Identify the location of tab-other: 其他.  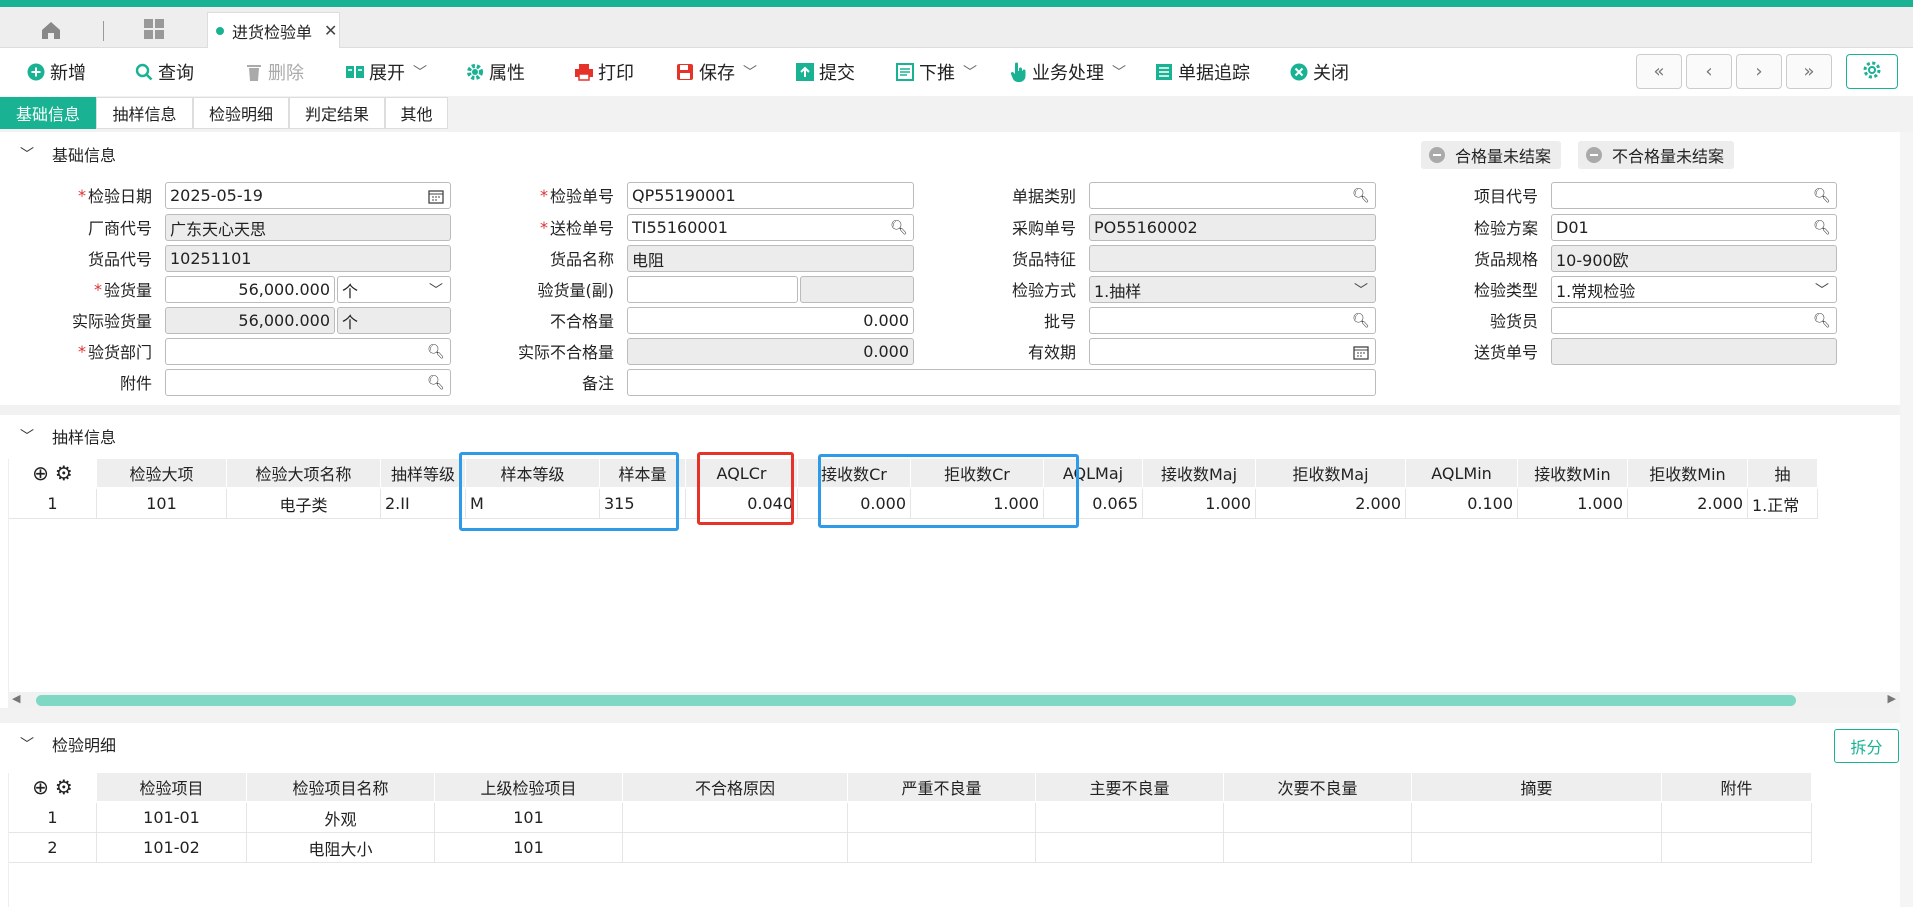
(416, 113).